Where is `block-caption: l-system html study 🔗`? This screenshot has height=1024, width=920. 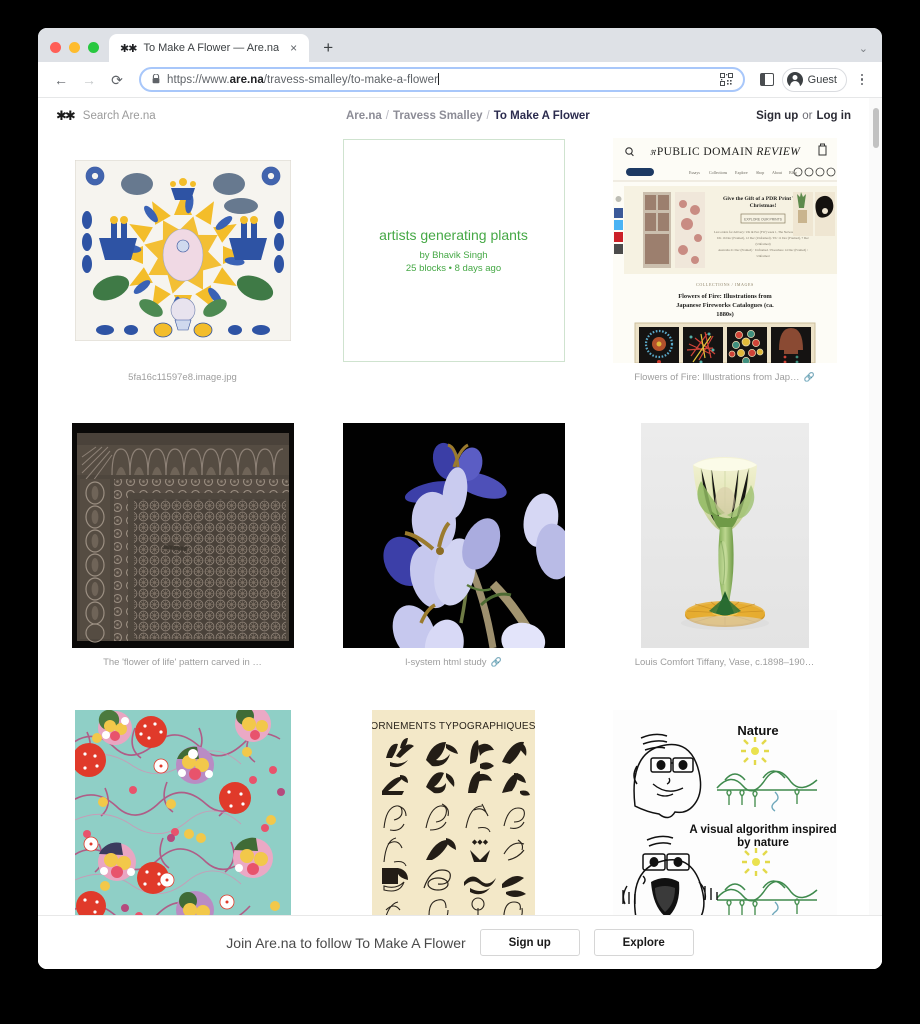 block-caption: l-system html study 🔗 is located at coordinates (453, 662).